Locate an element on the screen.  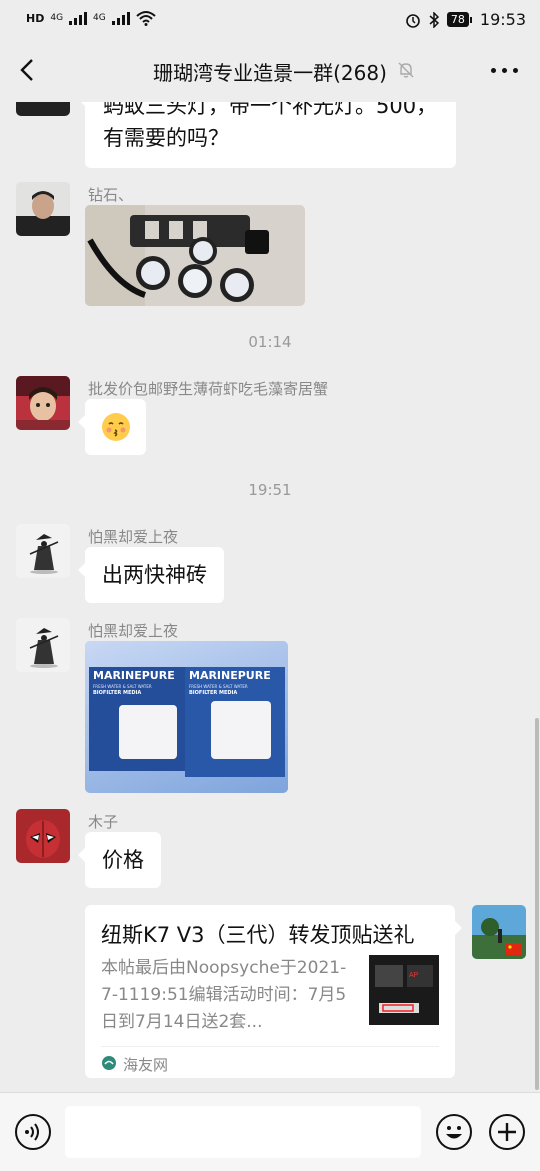
message-bubble: 蚂蚁三头灯，带一个补光灯。500，有需要的吗？ is located at coordinates (267, 135).